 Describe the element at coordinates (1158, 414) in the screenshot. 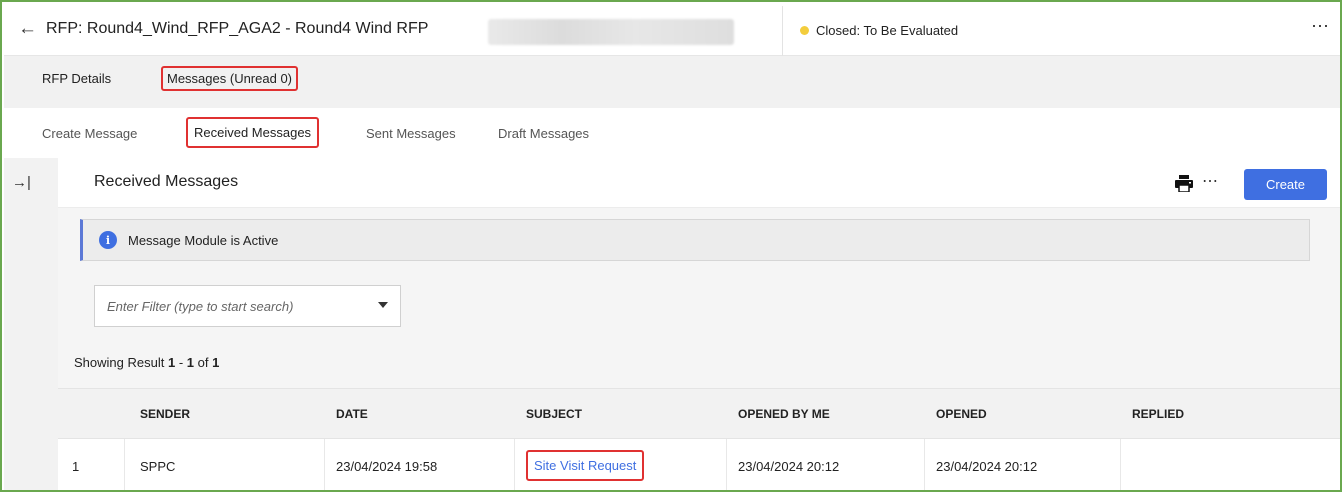

I see `column-header-replied: REPLIED` at that location.